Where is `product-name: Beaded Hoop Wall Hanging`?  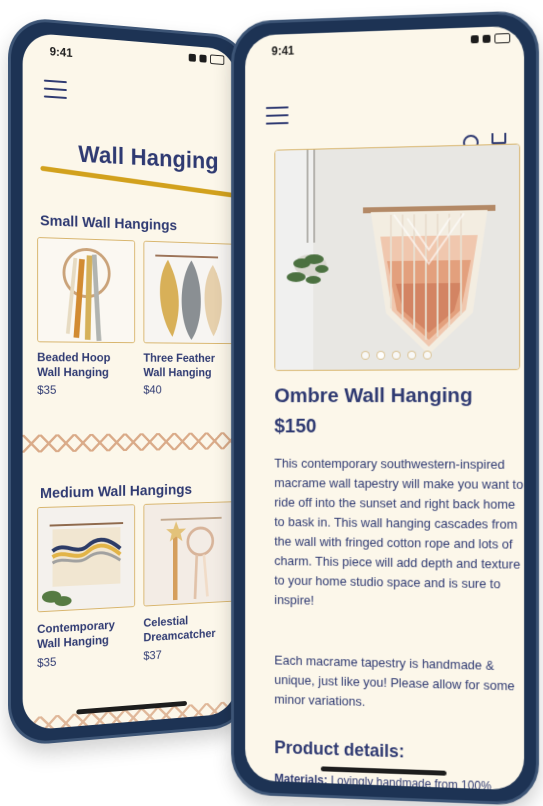 product-name: Beaded Hoop Wall Hanging is located at coordinates (84, 365).